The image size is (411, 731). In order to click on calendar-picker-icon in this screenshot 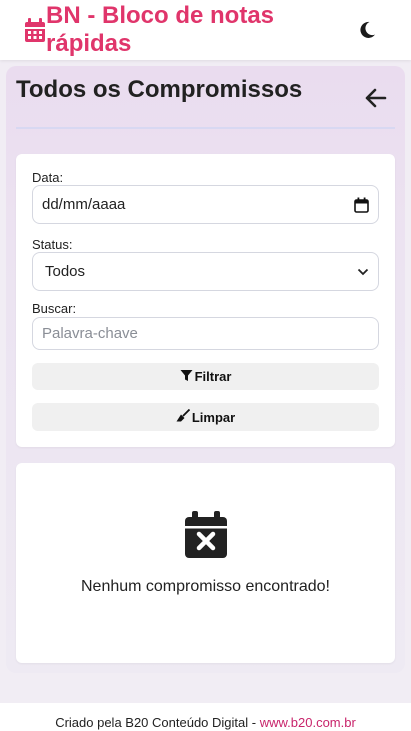, I will do `click(361, 205)`.